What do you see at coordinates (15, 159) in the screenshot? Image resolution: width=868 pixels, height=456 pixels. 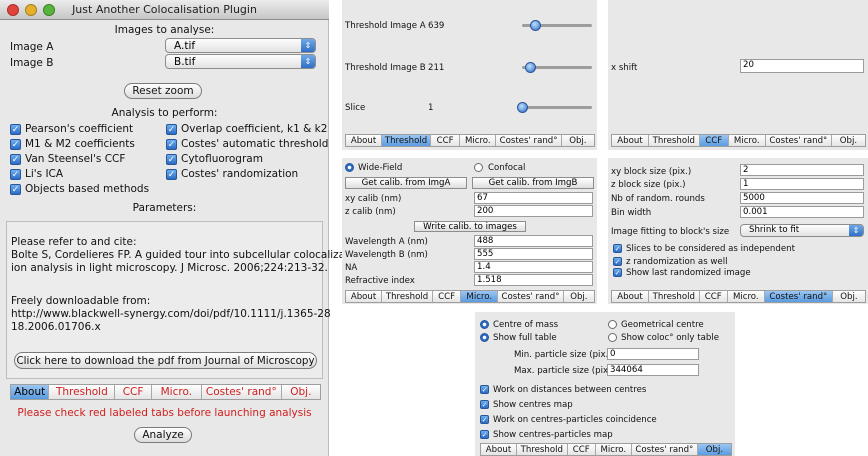 I see `ccf-checkbox: ✓` at bounding box center [15, 159].